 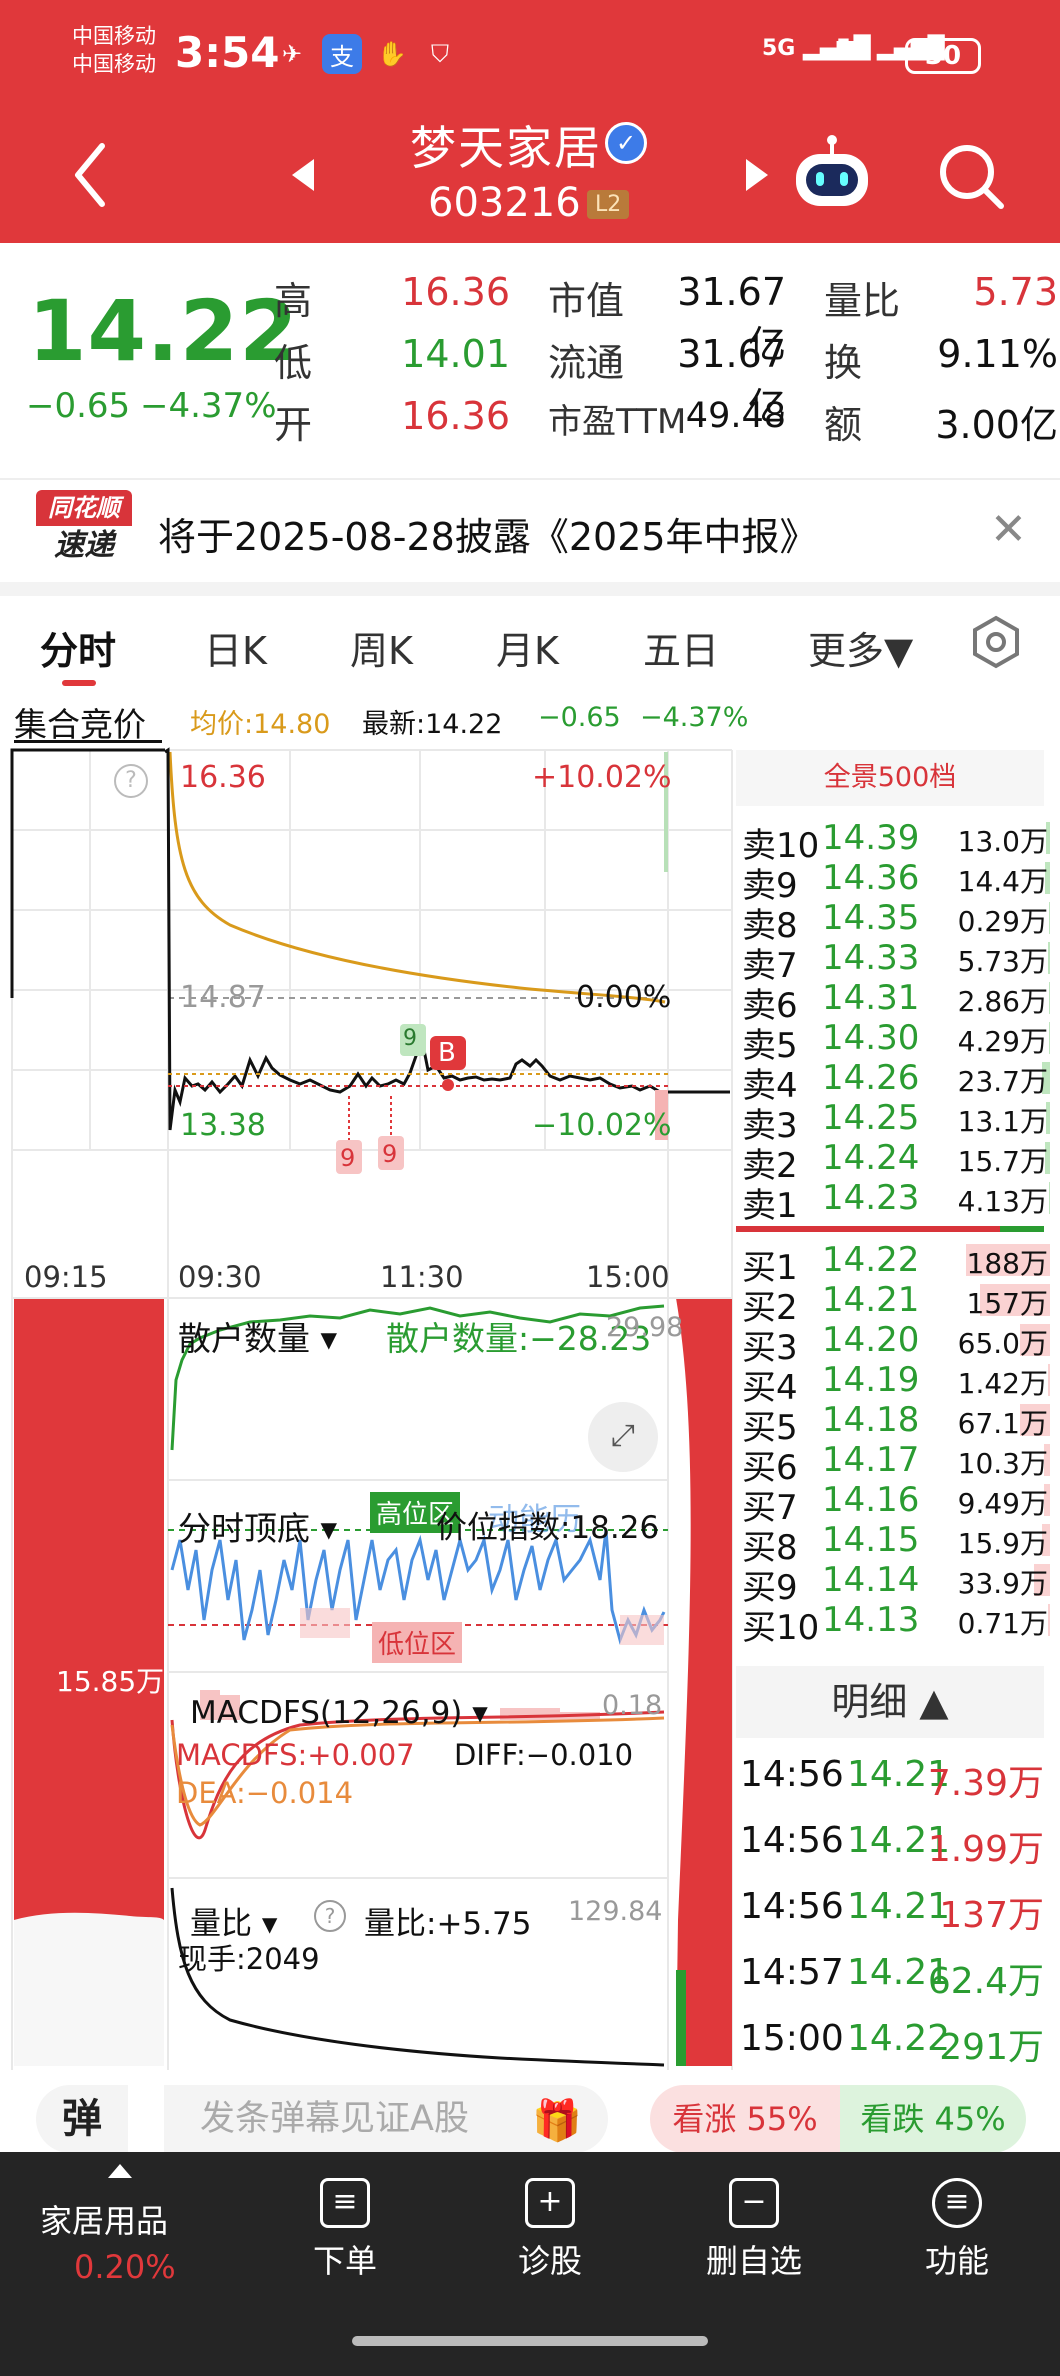 What do you see at coordinates (345, 2226) in the screenshot?
I see `order-button: ≡ 下单` at bounding box center [345, 2226].